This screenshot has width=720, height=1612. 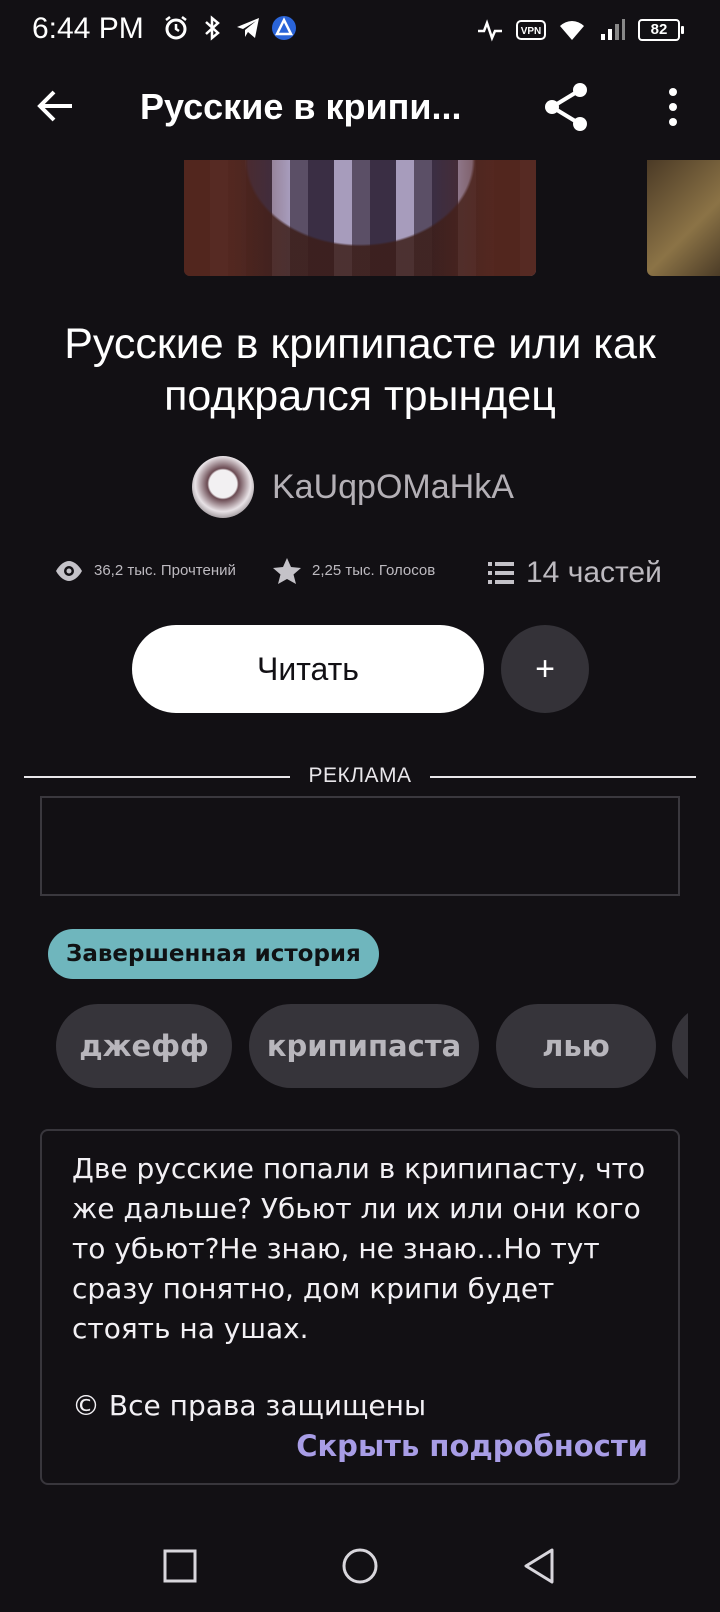 I want to click on status-bar: 6:44 PM VPN 82, so click(x=360, y=31).